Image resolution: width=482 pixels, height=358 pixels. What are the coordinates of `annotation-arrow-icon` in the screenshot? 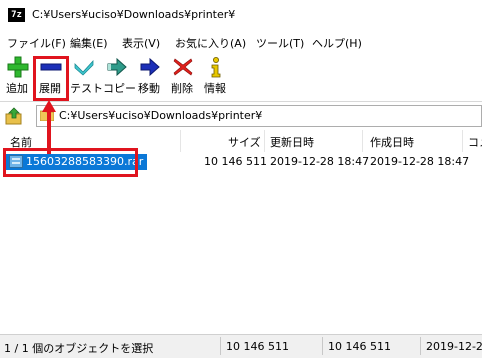 It's located at (49, 127).